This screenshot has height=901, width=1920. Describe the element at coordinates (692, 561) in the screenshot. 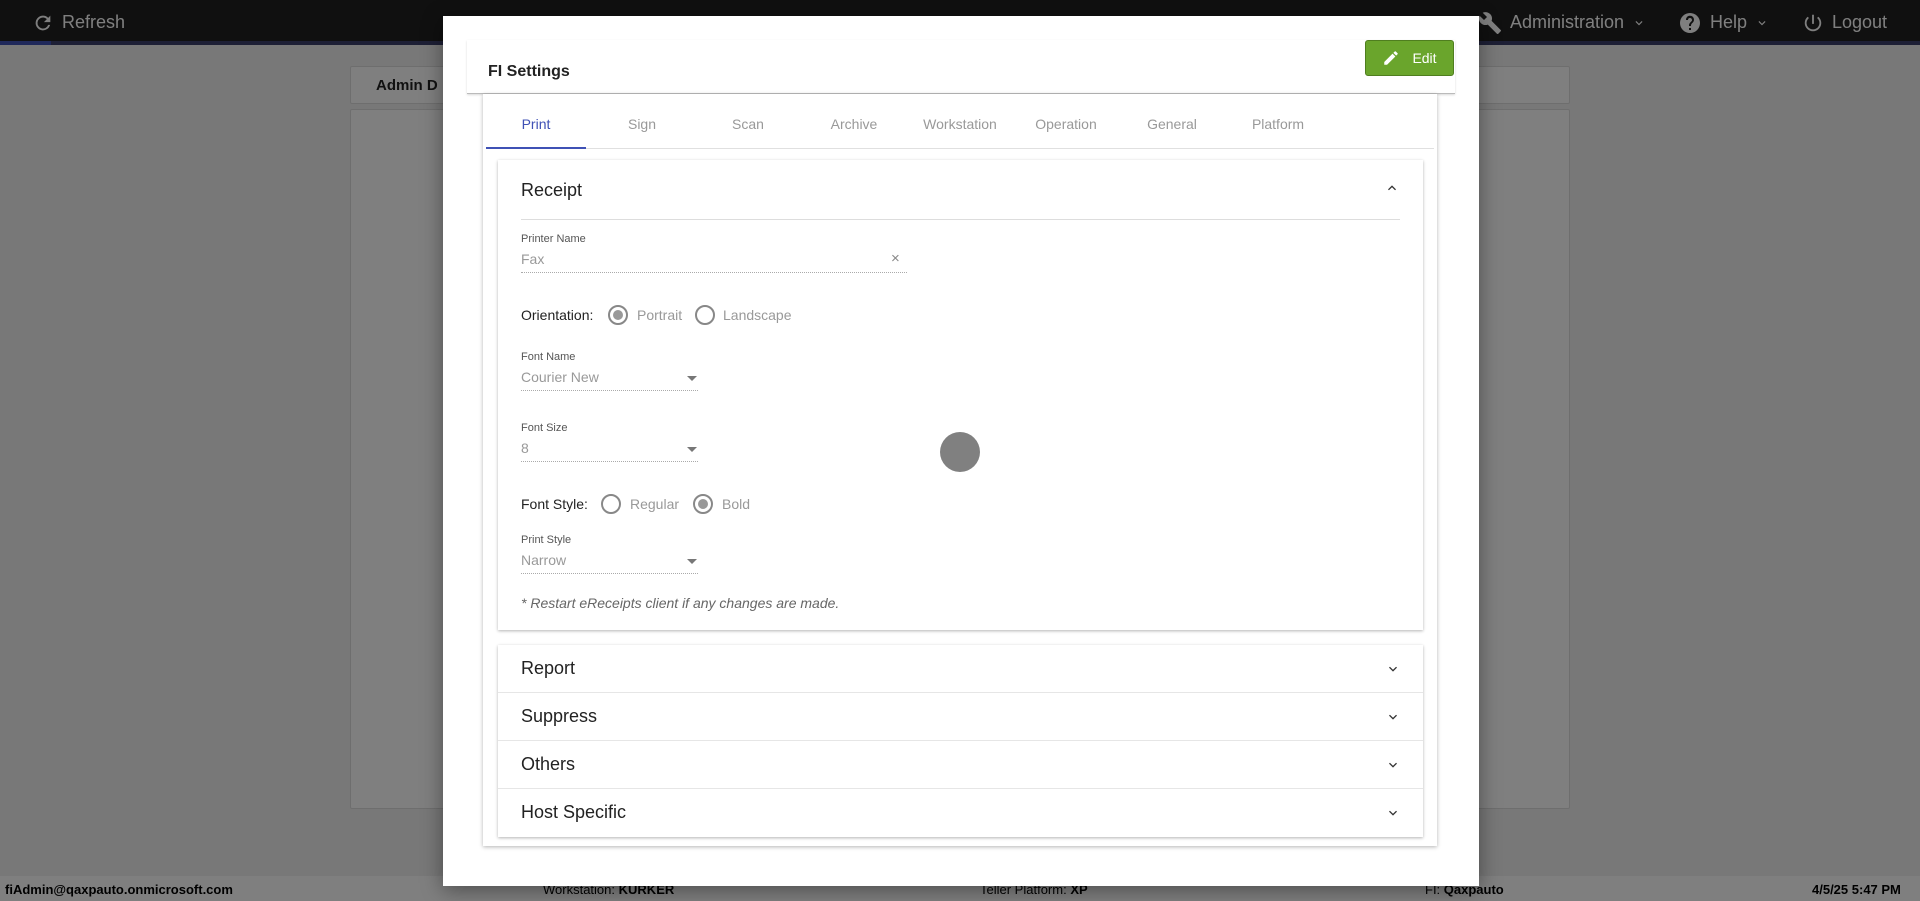

I see `print-style-dropdown-icon` at that location.